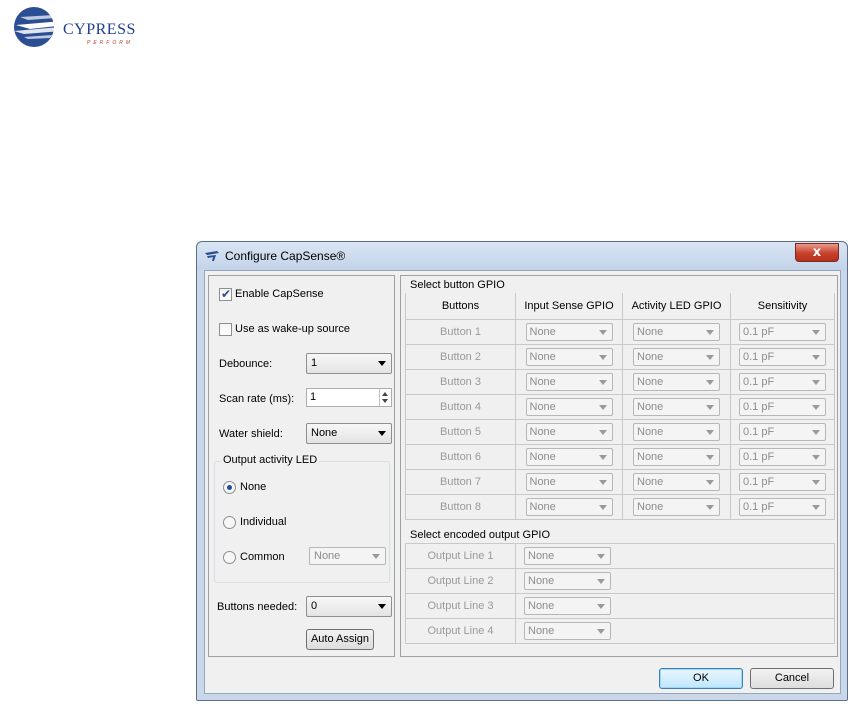 The image size is (851, 704). What do you see at coordinates (229, 557) in the screenshot?
I see `led-common-radio` at bounding box center [229, 557].